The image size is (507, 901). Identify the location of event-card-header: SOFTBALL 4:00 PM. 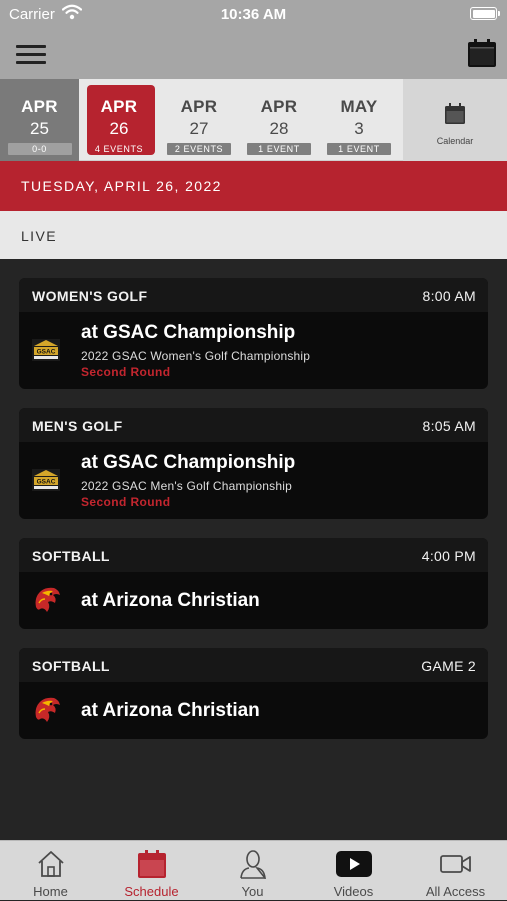
(253, 555).